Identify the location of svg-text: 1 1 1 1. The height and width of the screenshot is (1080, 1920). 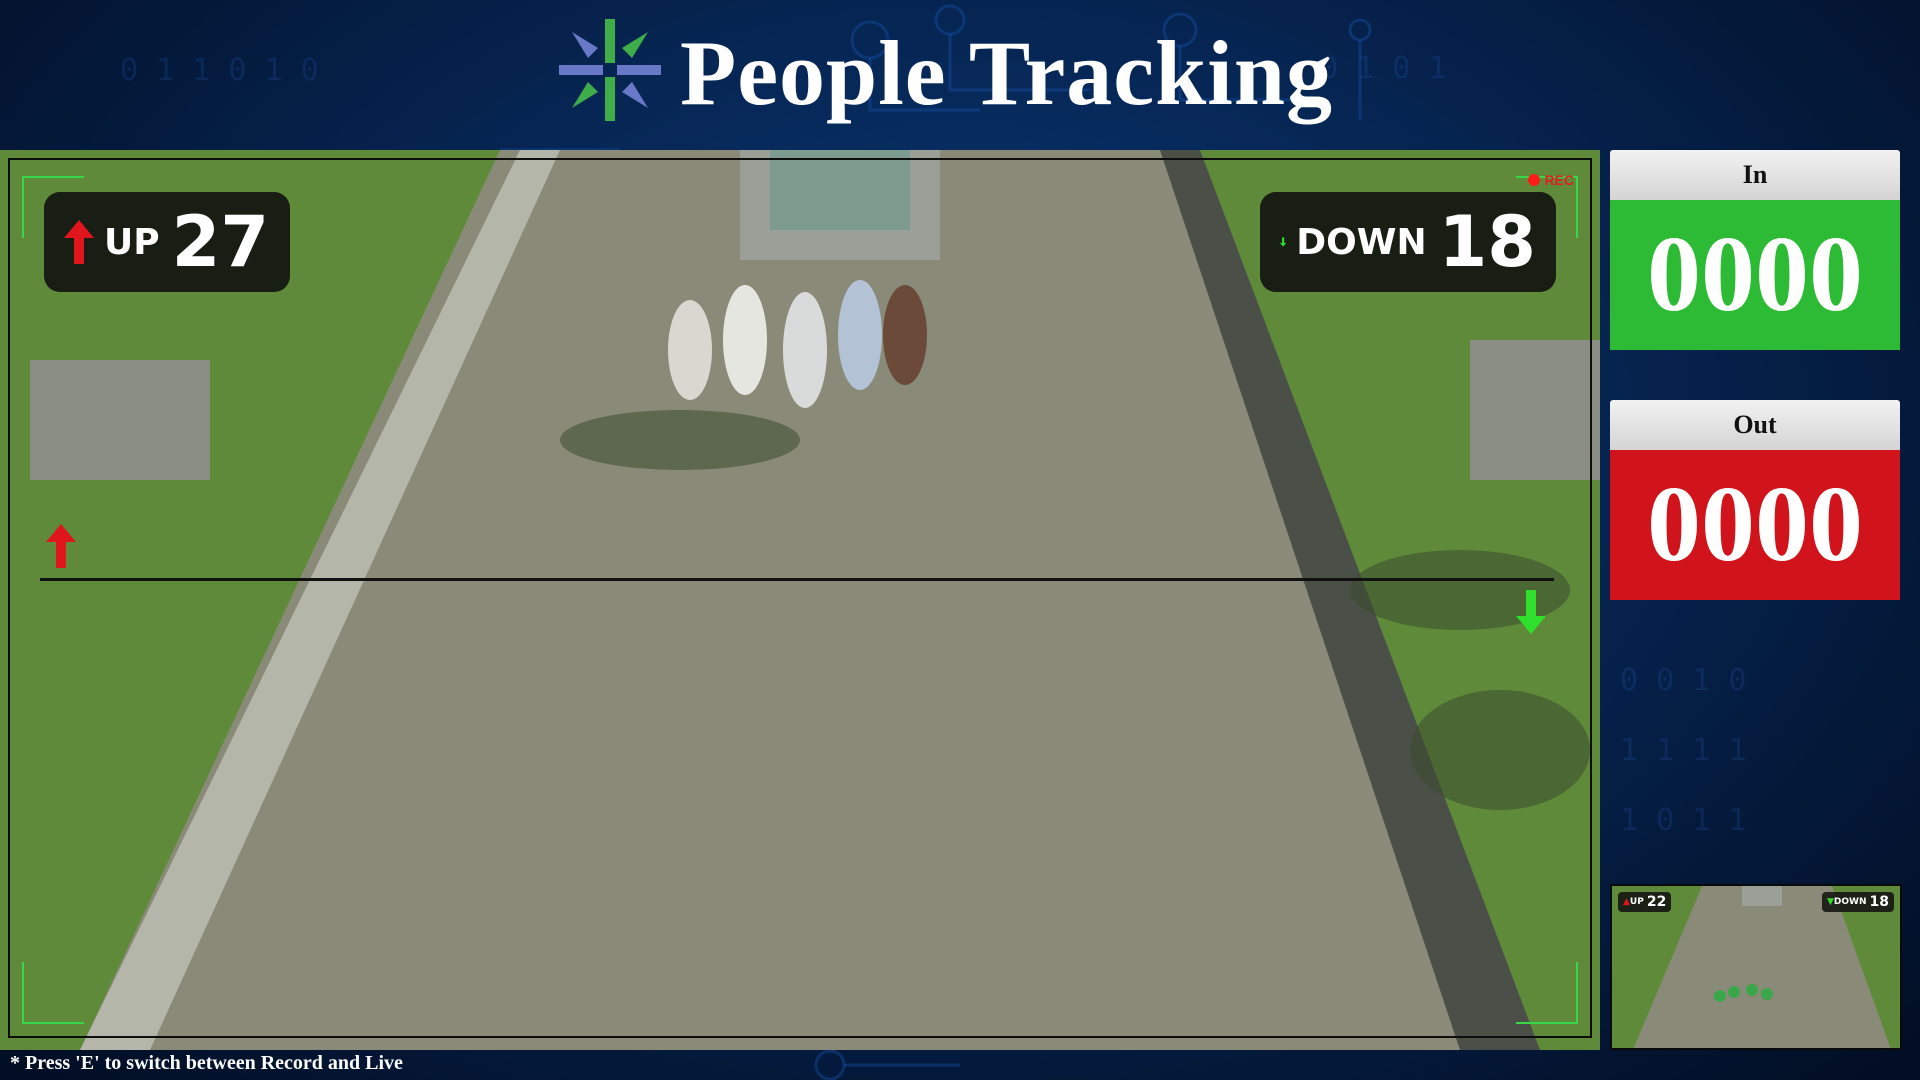
(1683, 750).